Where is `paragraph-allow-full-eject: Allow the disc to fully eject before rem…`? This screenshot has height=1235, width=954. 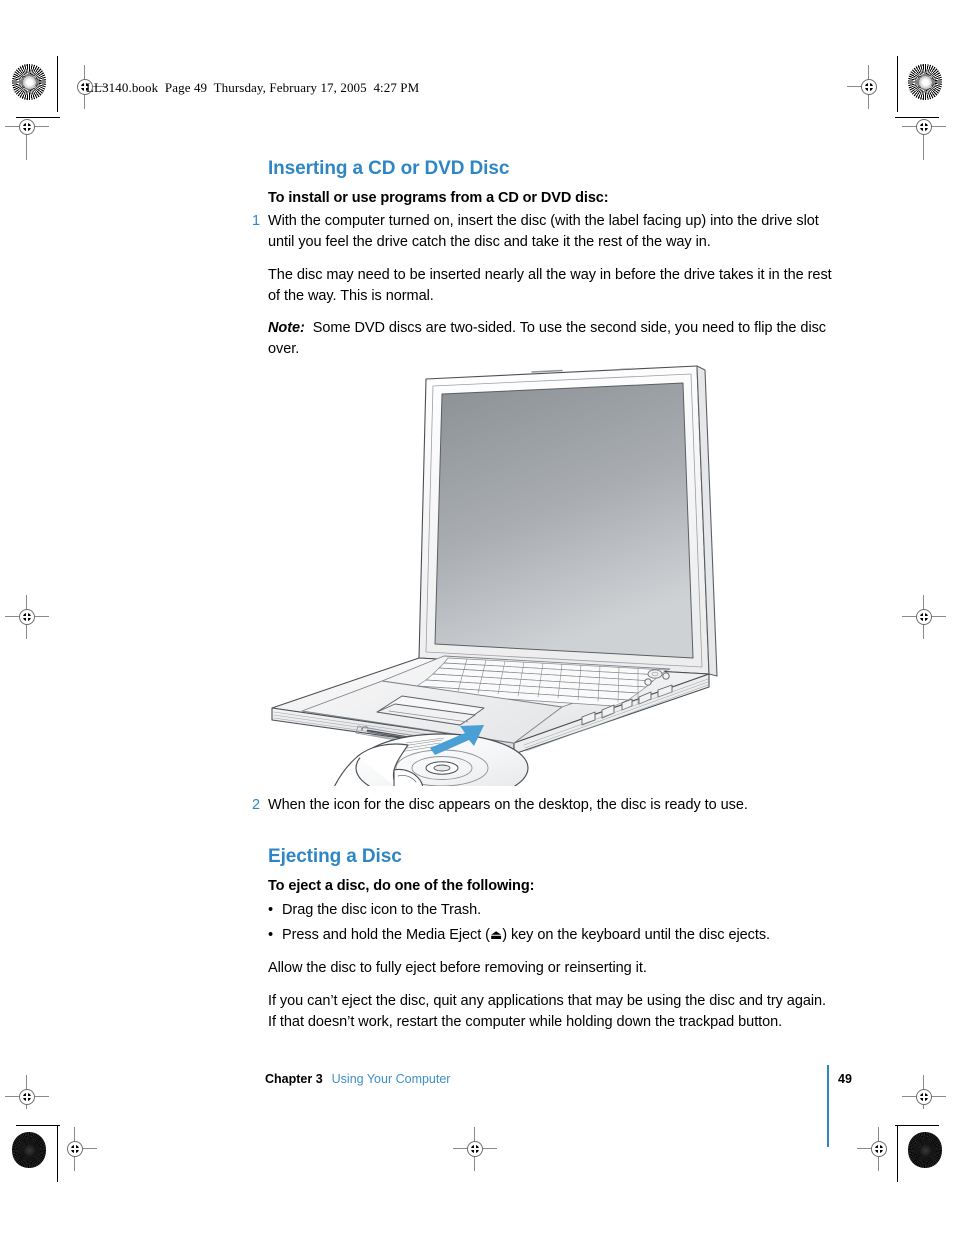 paragraph-allow-full-eject: Allow the disc to fully eject before rem… is located at coordinates (457, 968).